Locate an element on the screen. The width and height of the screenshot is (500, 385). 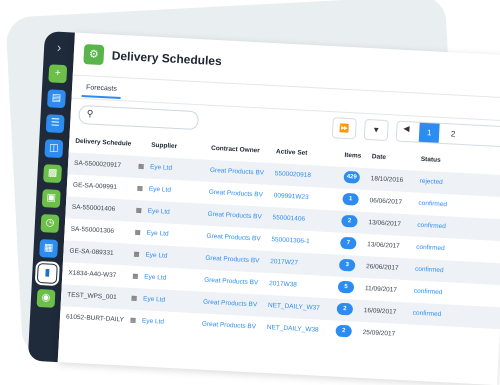
status-value: rejected is located at coordinates (431, 182).